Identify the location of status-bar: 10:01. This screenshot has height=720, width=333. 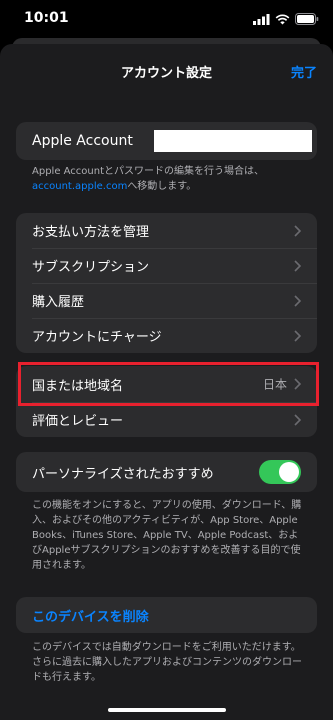
(166, 19).